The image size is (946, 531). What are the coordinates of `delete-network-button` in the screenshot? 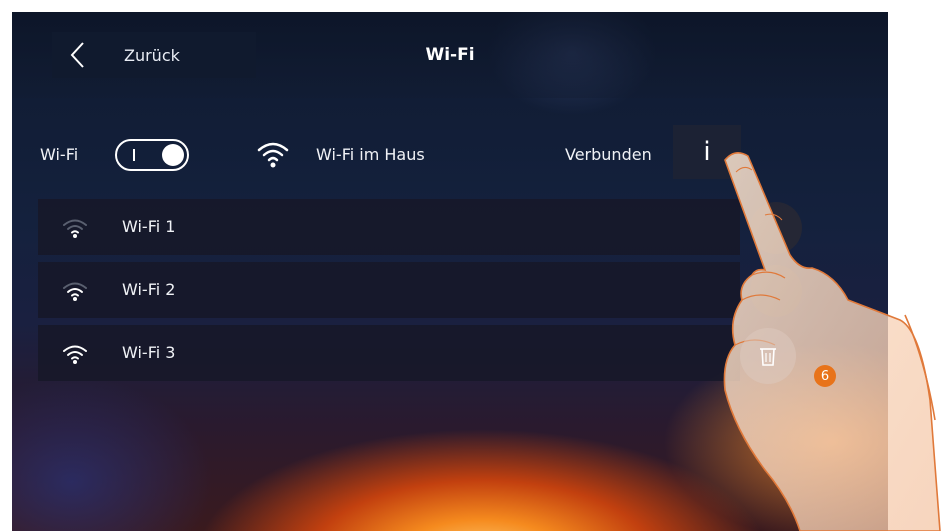 It's located at (768, 356).